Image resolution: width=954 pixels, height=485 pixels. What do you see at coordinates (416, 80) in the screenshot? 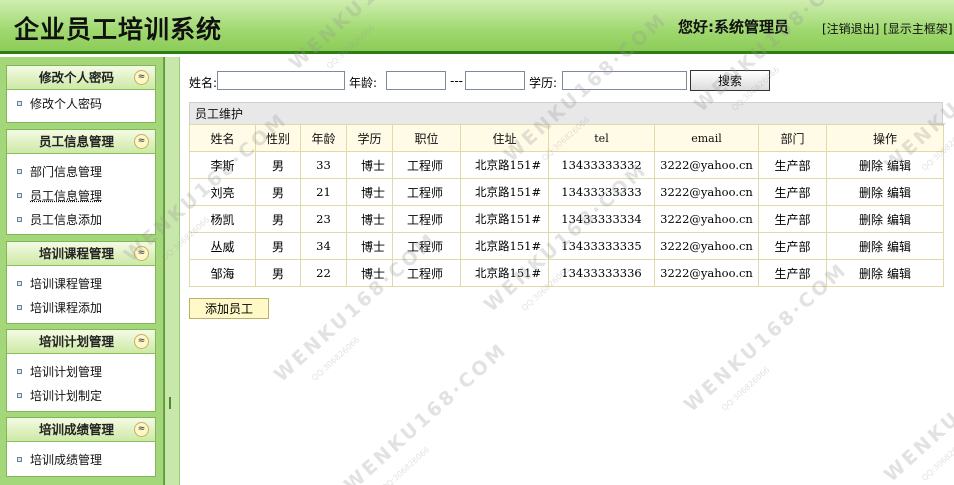
I see `age-min-input` at bounding box center [416, 80].